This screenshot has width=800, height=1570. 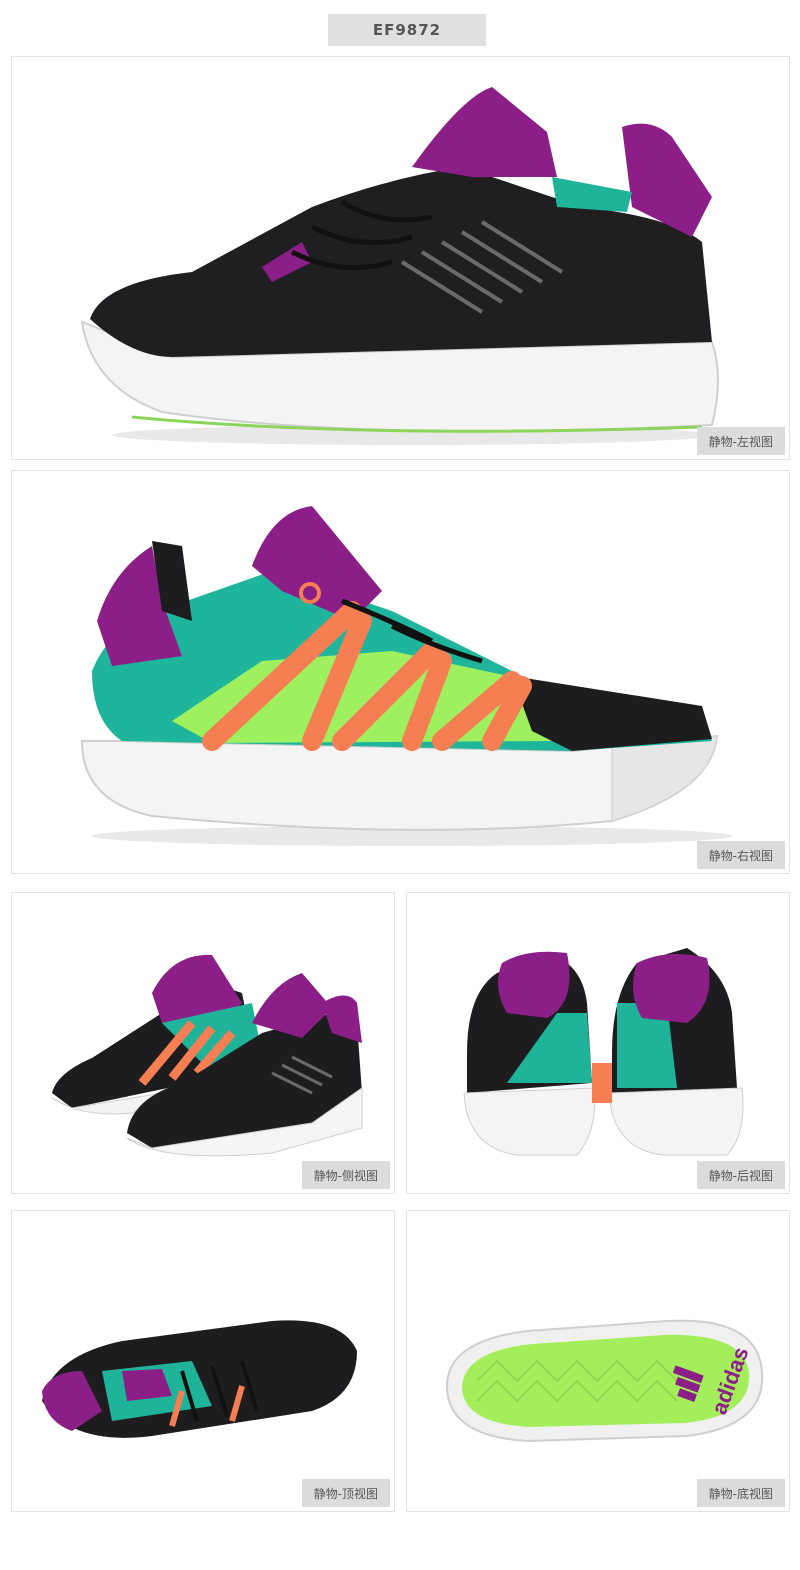 What do you see at coordinates (740, 1175) in the screenshot?
I see `view-label-back: 静物-后视图` at bounding box center [740, 1175].